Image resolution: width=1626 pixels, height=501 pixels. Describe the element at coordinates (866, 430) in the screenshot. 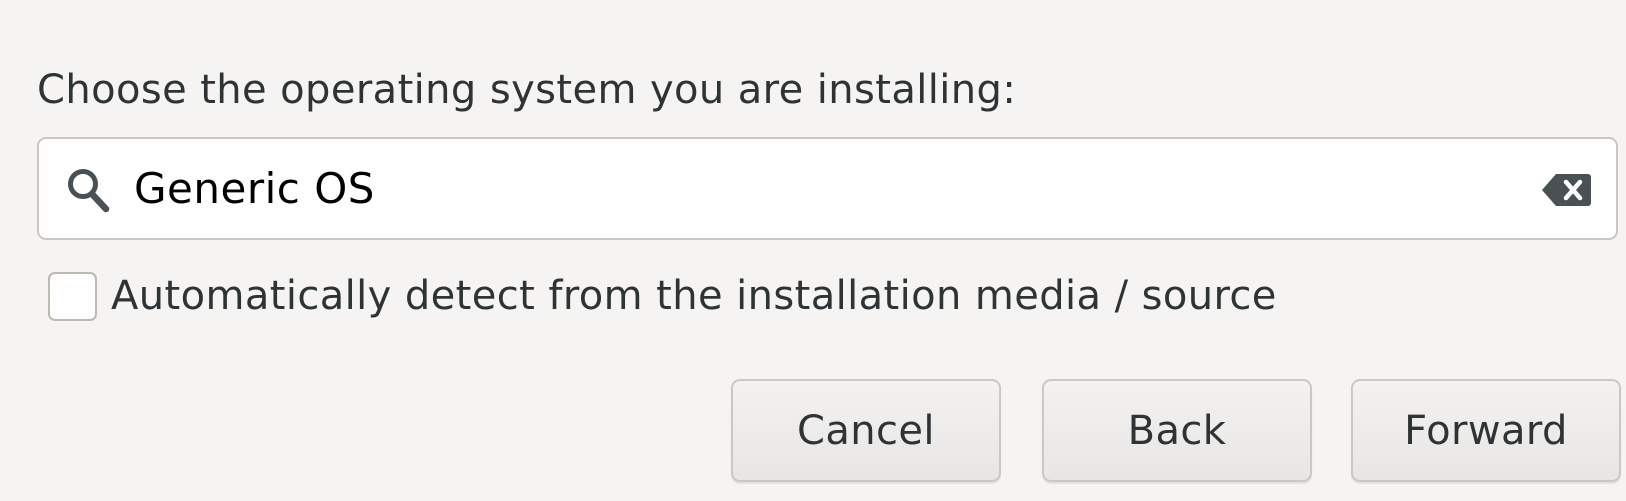

I see `cancel-button: Cancel` at that location.